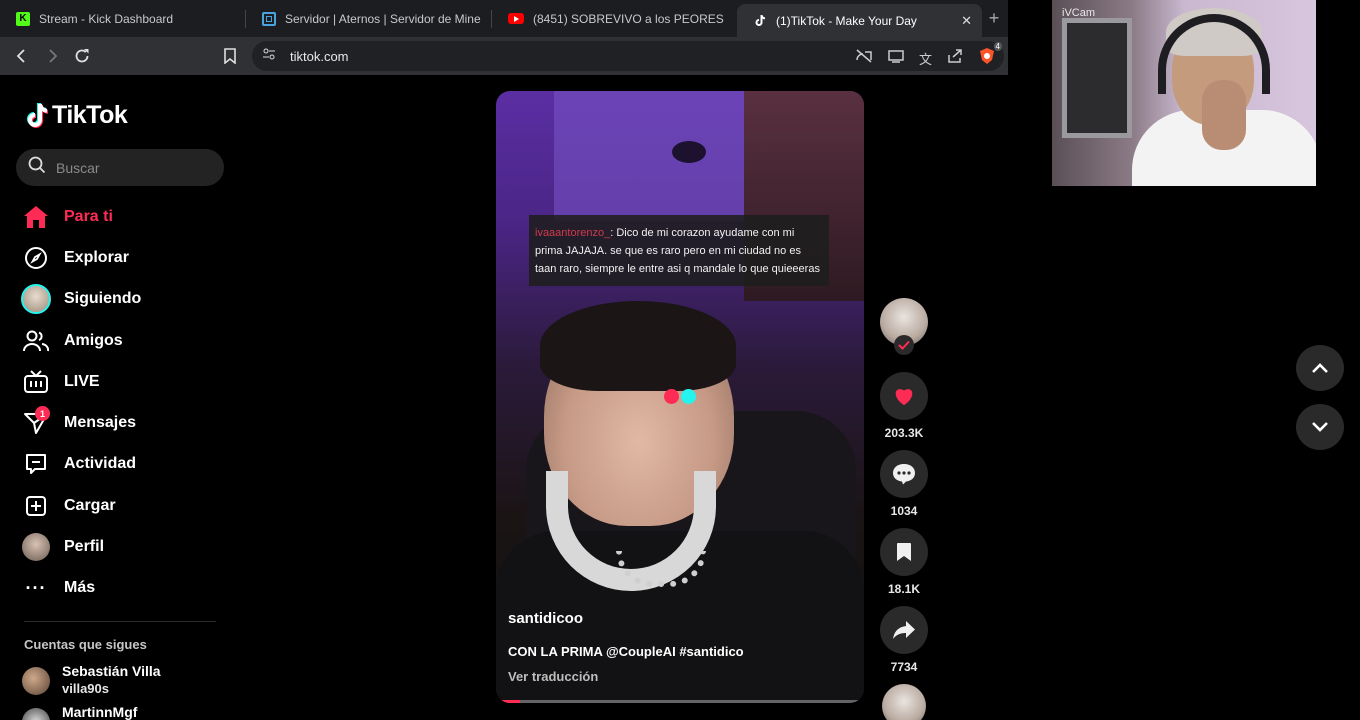  What do you see at coordinates (100, 712) in the screenshot?
I see `account-name: MartinnMgf` at bounding box center [100, 712].